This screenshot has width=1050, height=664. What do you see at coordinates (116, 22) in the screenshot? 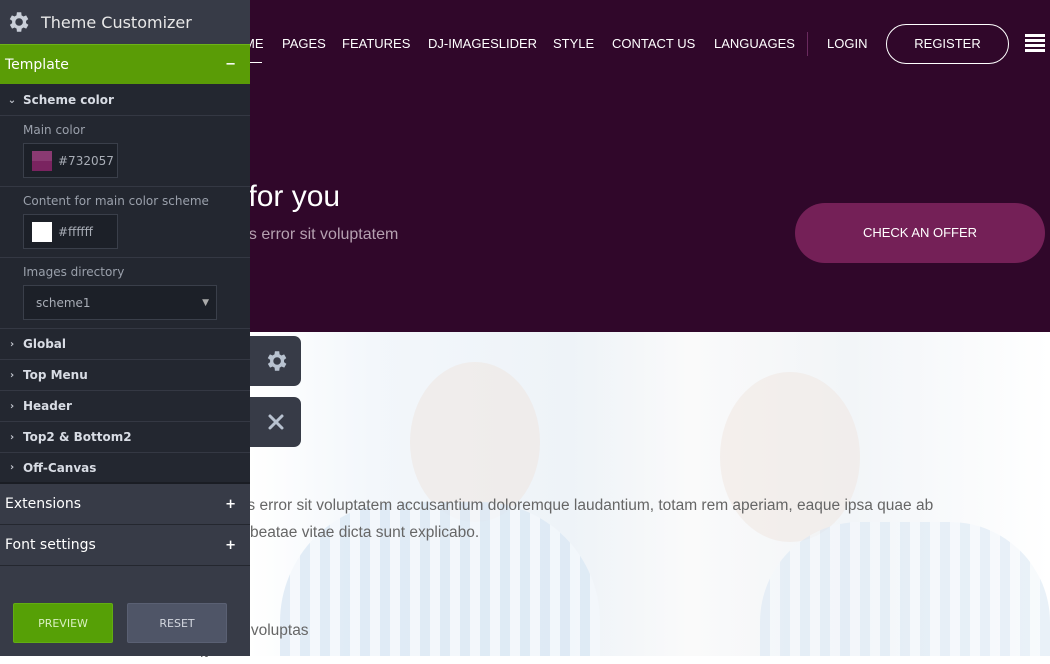
I see `panel-title: Theme Customizer` at bounding box center [116, 22].